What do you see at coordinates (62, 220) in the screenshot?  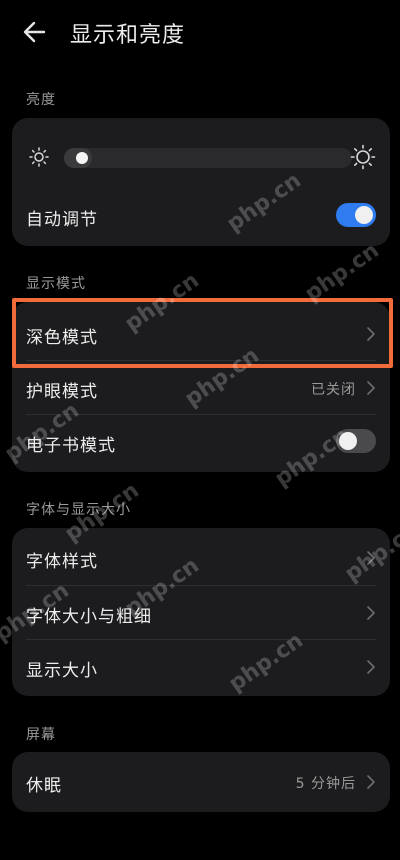 I see `auto-adjust-label: 自动调节` at bounding box center [62, 220].